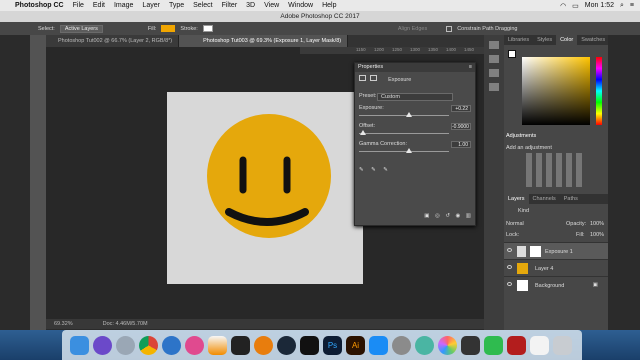 The height and width of the screenshot is (360, 640). What do you see at coordinates (593, 40) in the screenshot?
I see `tab-swatches: Swatches` at bounding box center [593, 40].